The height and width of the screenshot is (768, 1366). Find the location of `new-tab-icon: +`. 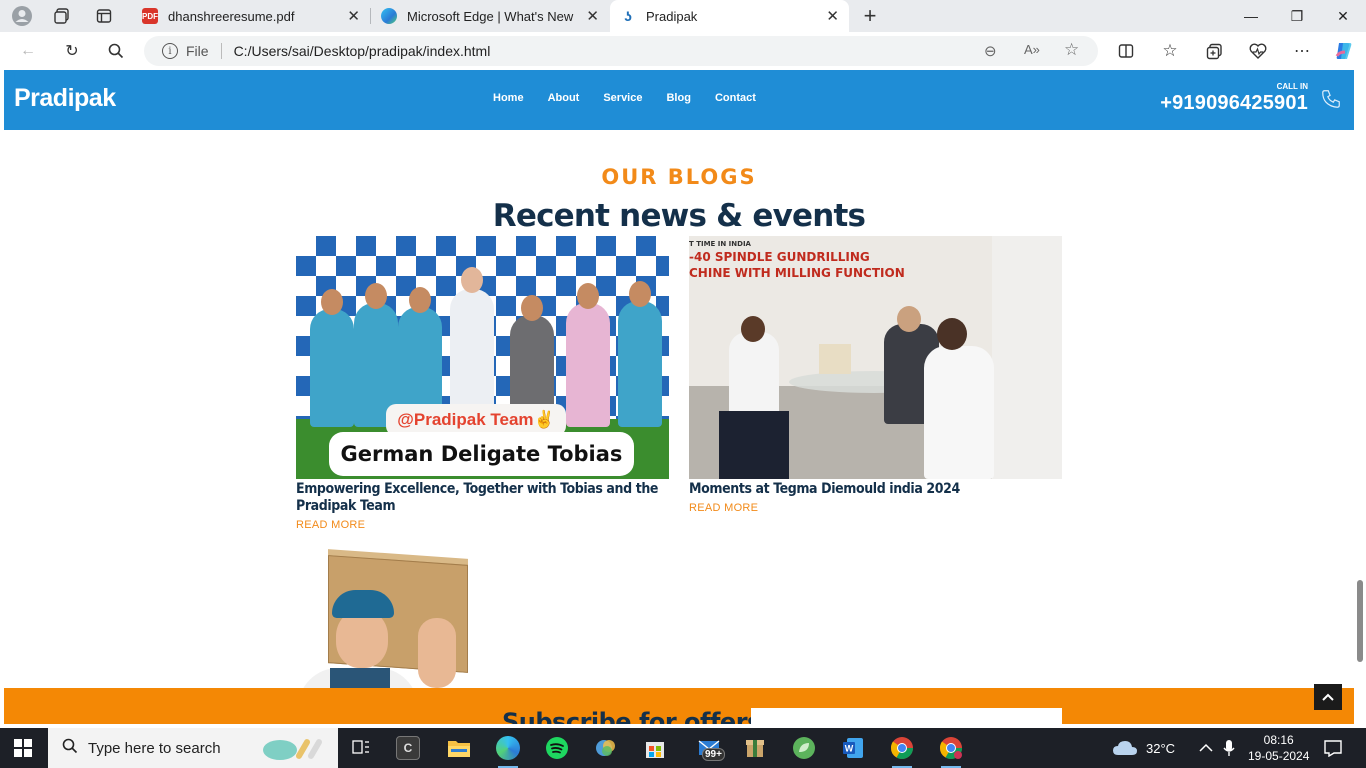

new-tab-icon: + is located at coordinates (870, 15).